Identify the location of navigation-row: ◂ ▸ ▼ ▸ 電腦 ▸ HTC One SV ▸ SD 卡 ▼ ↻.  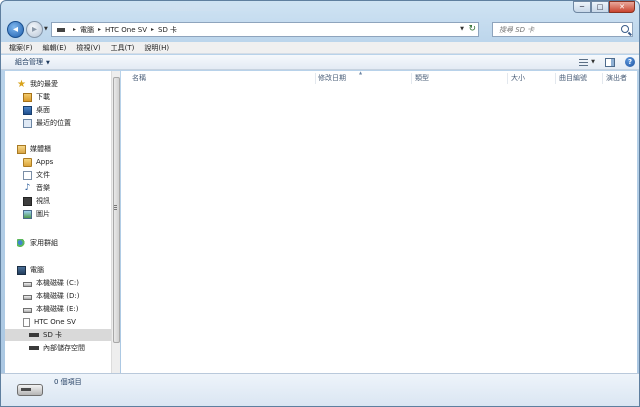
(321, 30).